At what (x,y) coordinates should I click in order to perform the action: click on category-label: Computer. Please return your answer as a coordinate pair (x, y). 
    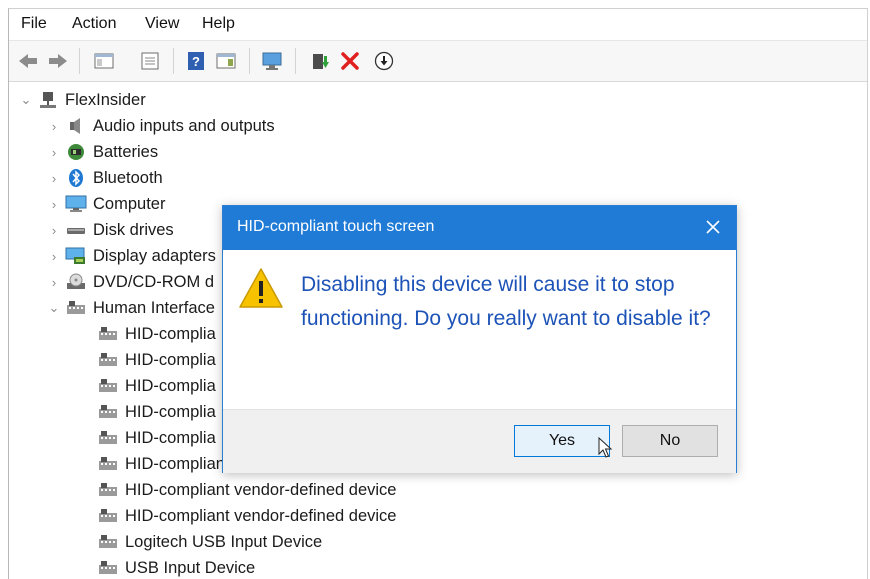
    Looking at the image, I should click on (129, 203).